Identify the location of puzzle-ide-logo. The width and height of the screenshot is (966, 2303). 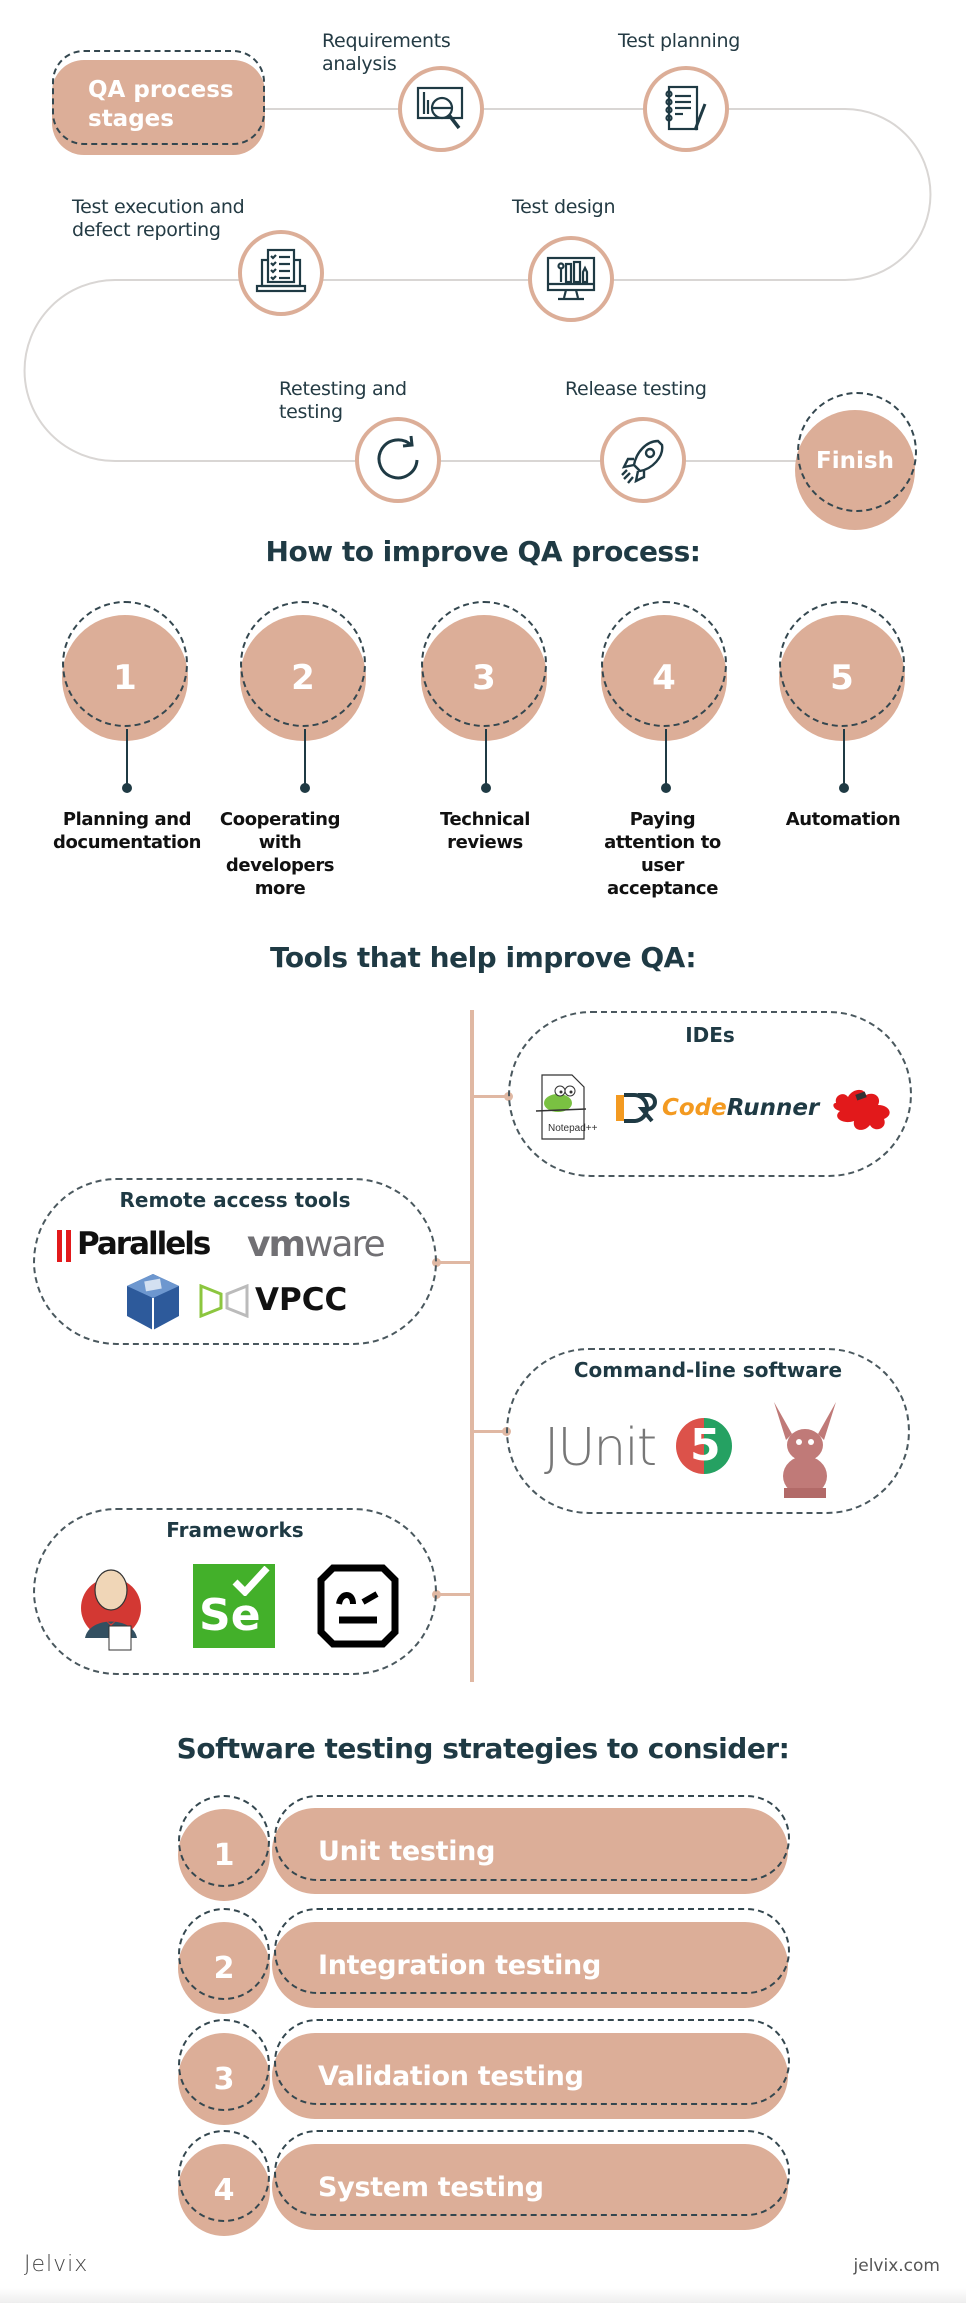
(863, 1109).